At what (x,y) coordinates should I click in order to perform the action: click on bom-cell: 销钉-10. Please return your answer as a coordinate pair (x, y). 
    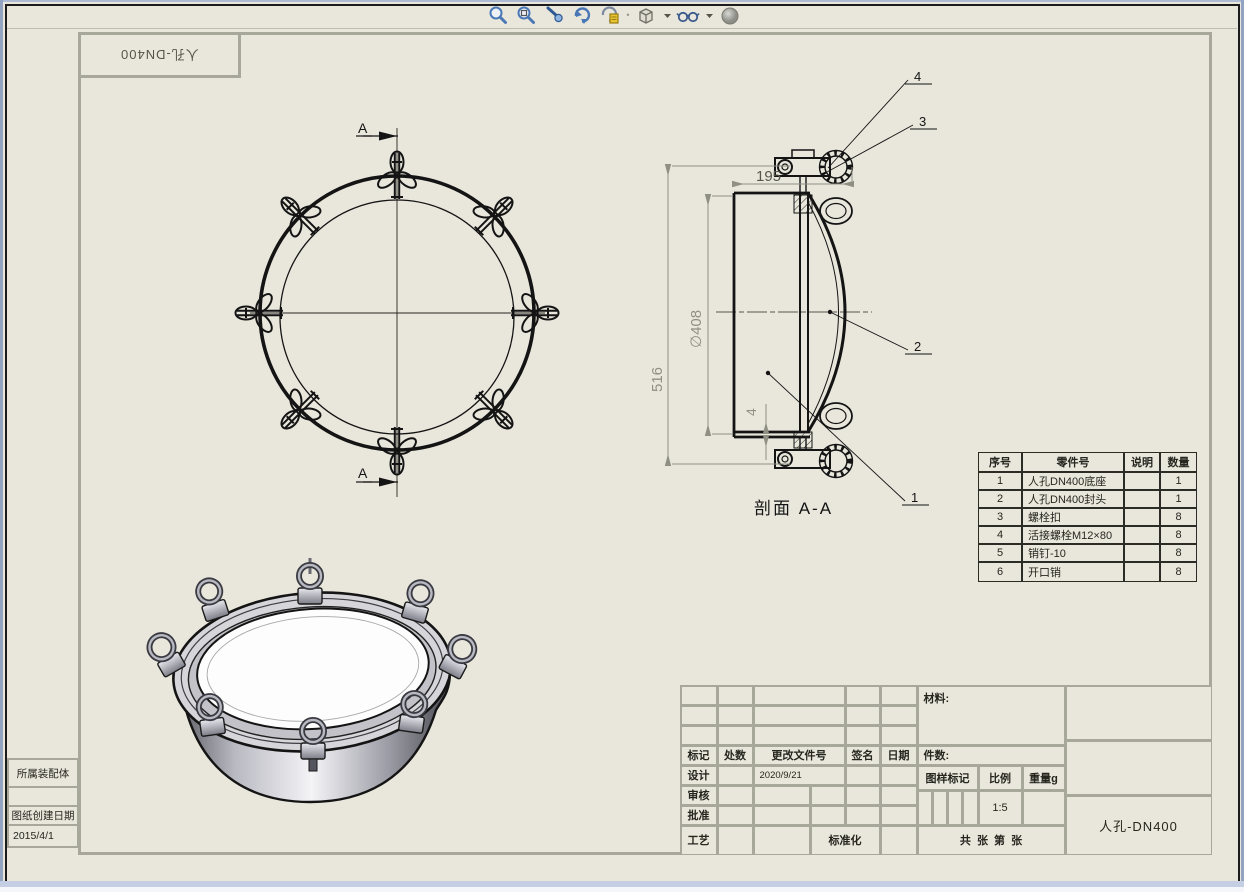
    Looking at the image, I should click on (1073, 553).